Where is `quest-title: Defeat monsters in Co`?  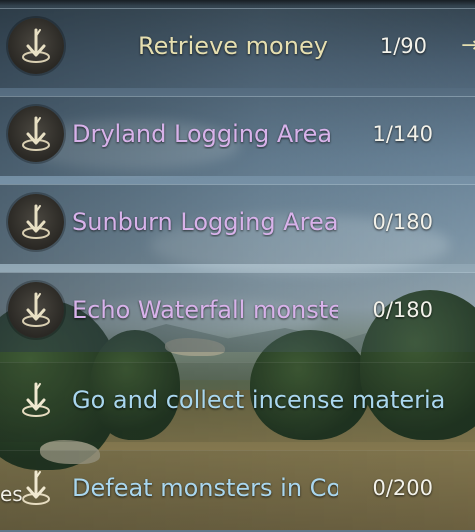
quest-title: Defeat monsters in Co is located at coordinates (205, 488).